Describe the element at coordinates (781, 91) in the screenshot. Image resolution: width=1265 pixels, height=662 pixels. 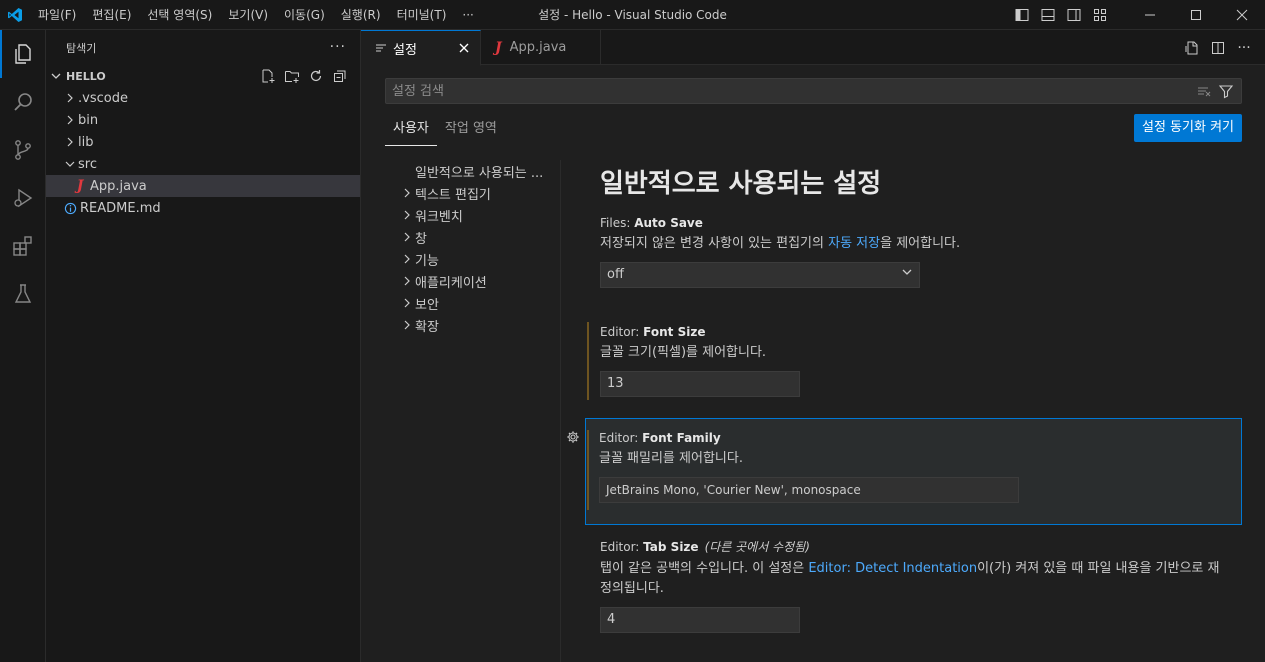
I see `settings-search-input` at that location.